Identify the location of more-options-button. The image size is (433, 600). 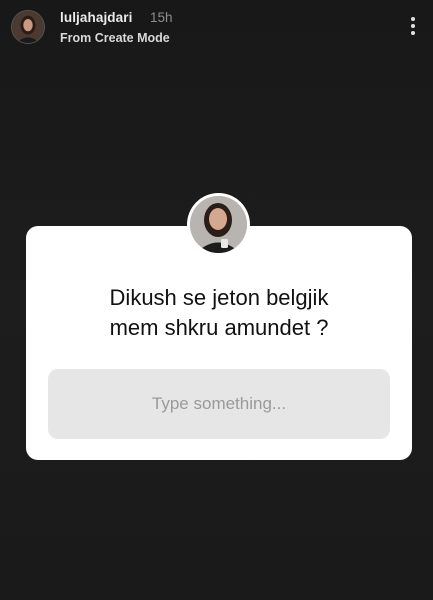
(413, 26).